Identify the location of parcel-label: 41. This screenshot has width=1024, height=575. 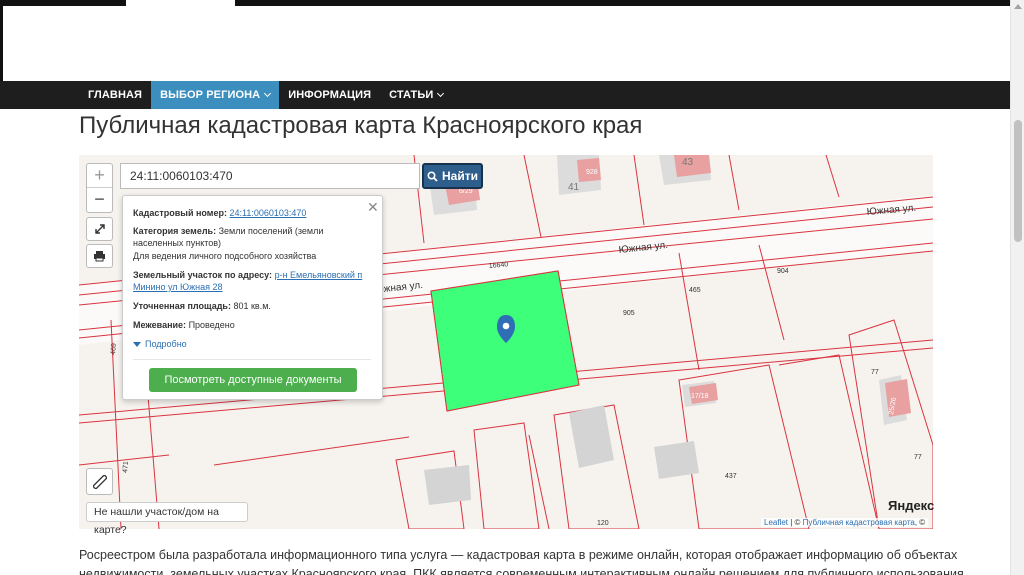
(574, 187).